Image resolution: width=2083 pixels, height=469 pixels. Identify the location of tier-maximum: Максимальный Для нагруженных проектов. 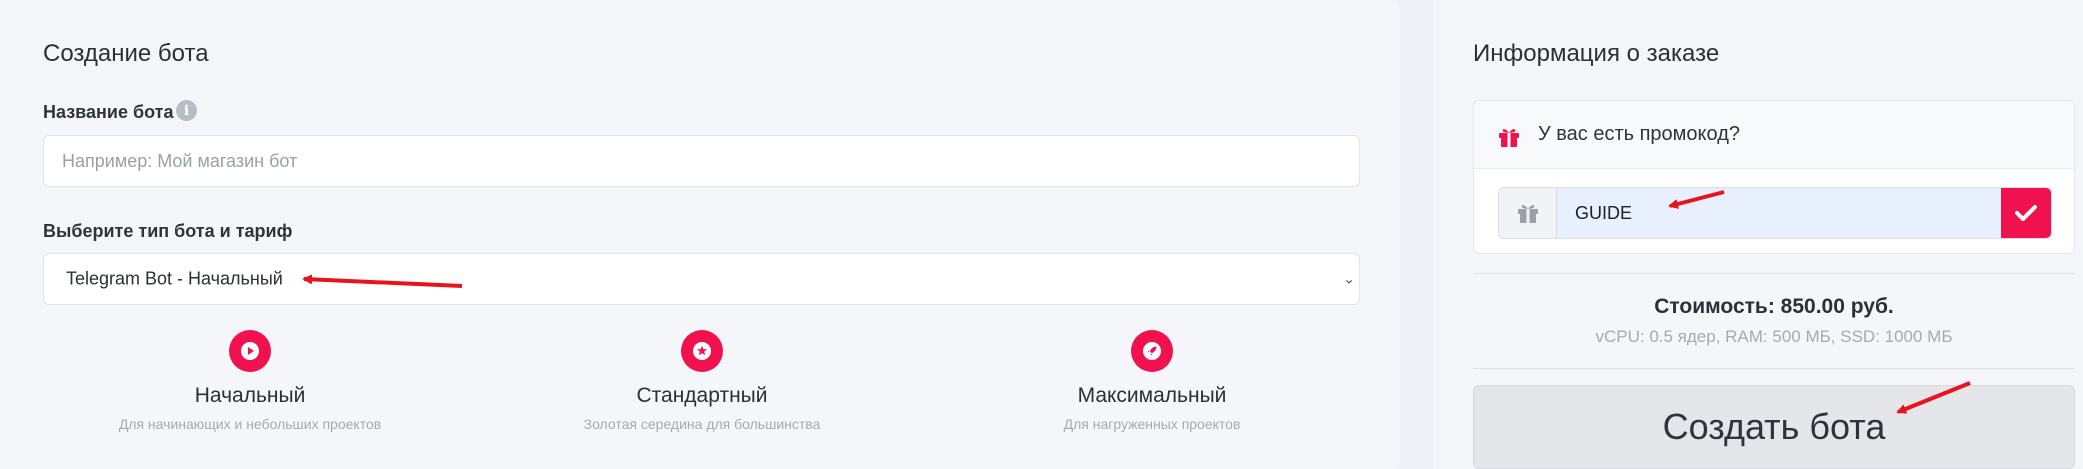
(1152, 381).